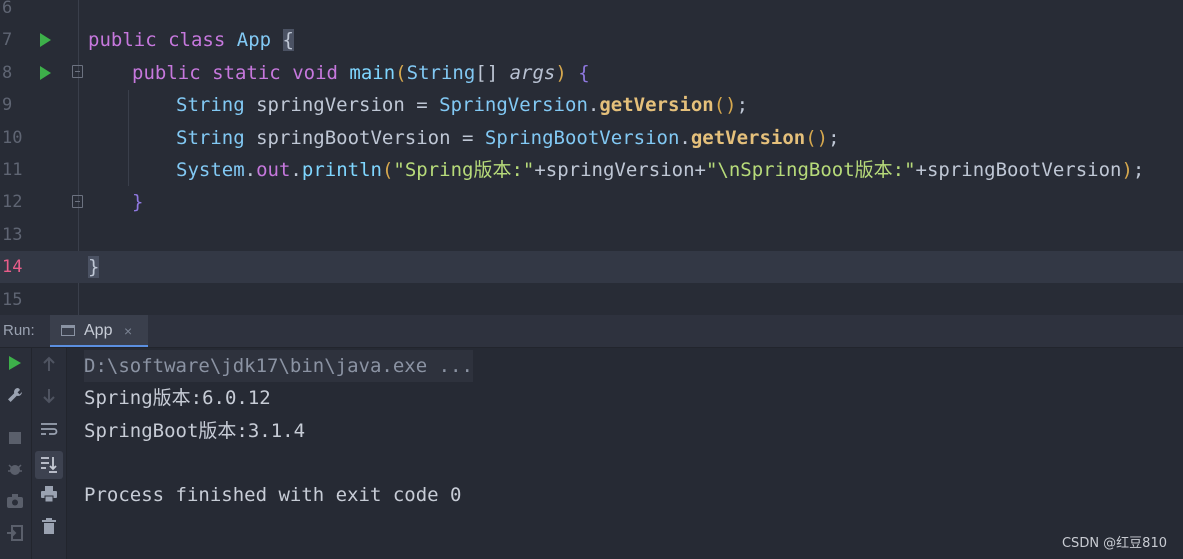  What do you see at coordinates (15, 366) in the screenshot?
I see `run-icon` at bounding box center [15, 366].